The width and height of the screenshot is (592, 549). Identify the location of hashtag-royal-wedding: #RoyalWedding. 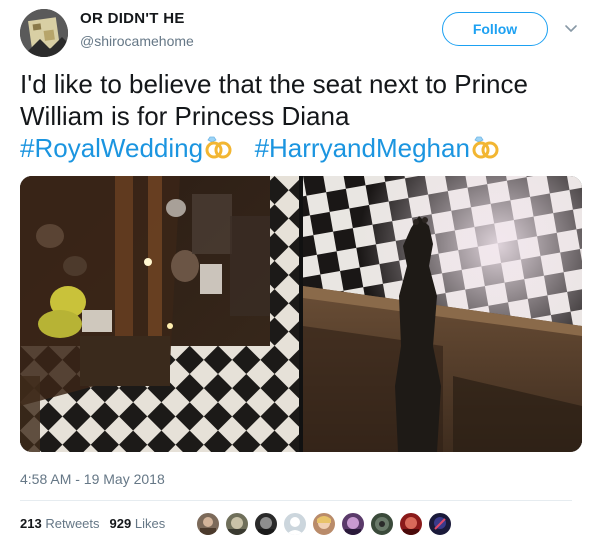
(111, 148).